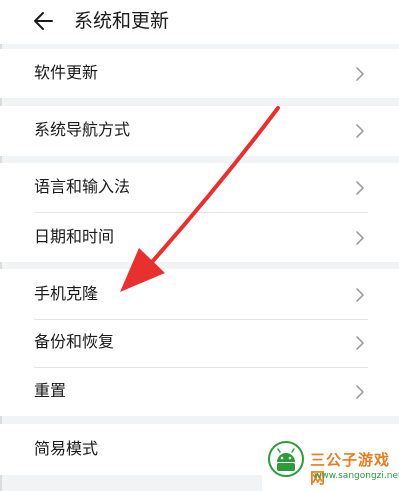  I want to click on settings-item-navigation: 系统导航方式, so click(199, 131).